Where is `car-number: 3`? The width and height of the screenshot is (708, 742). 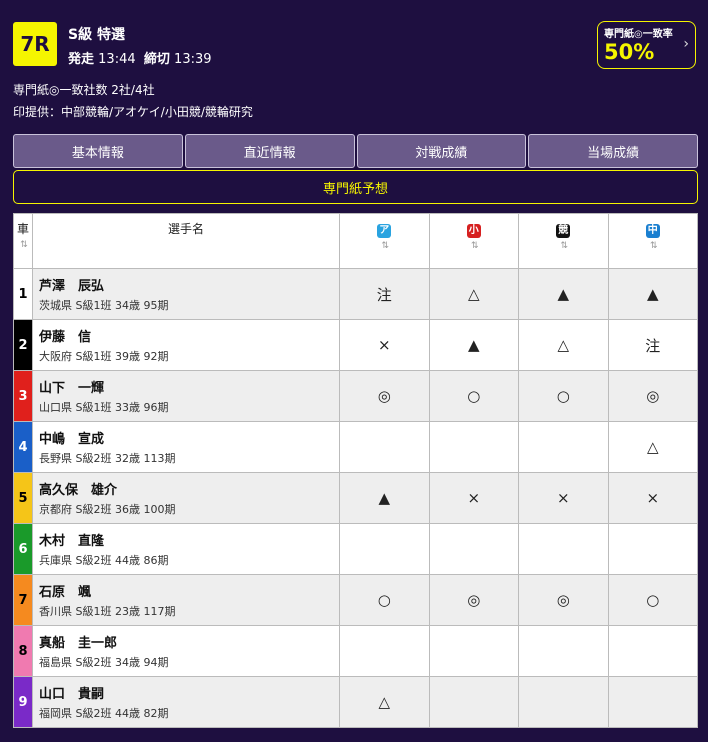
car-number: 3 is located at coordinates (23, 396).